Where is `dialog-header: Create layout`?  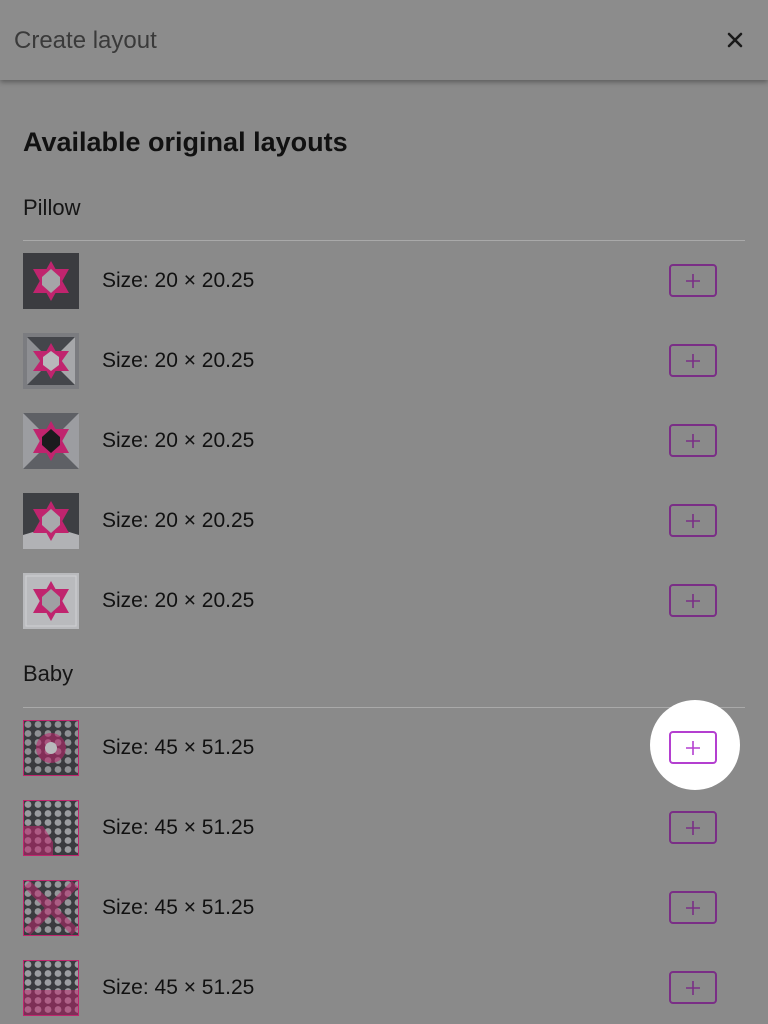 dialog-header: Create layout is located at coordinates (384, 40).